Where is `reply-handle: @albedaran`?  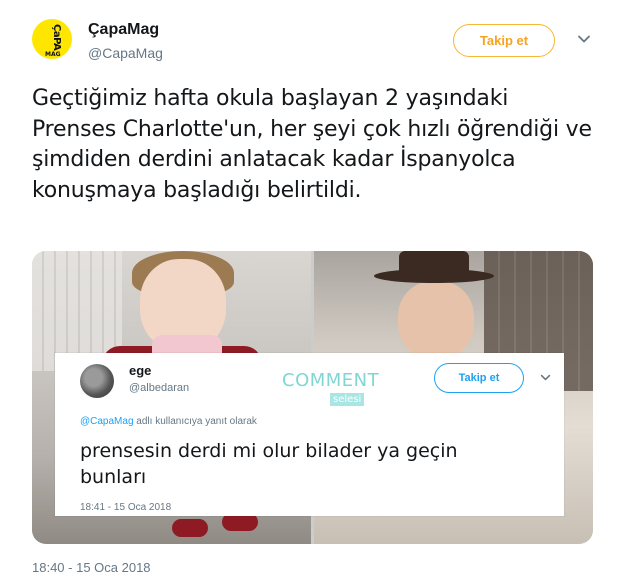 reply-handle: @albedaran is located at coordinates (159, 388).